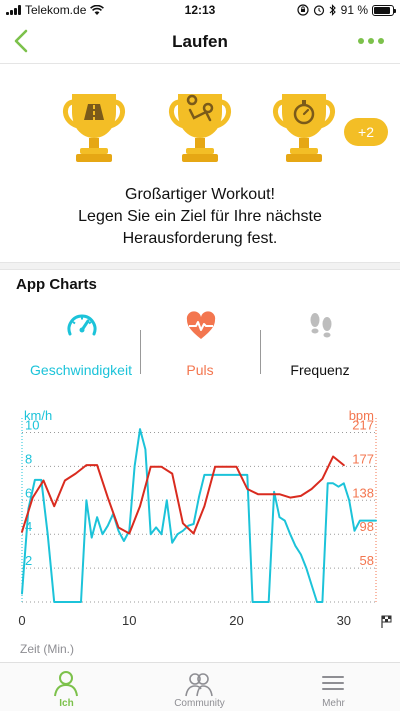 The height and width of the screenshot is (711, 400). I want to click on y-right-tick-label: 177, so click(363, 458).